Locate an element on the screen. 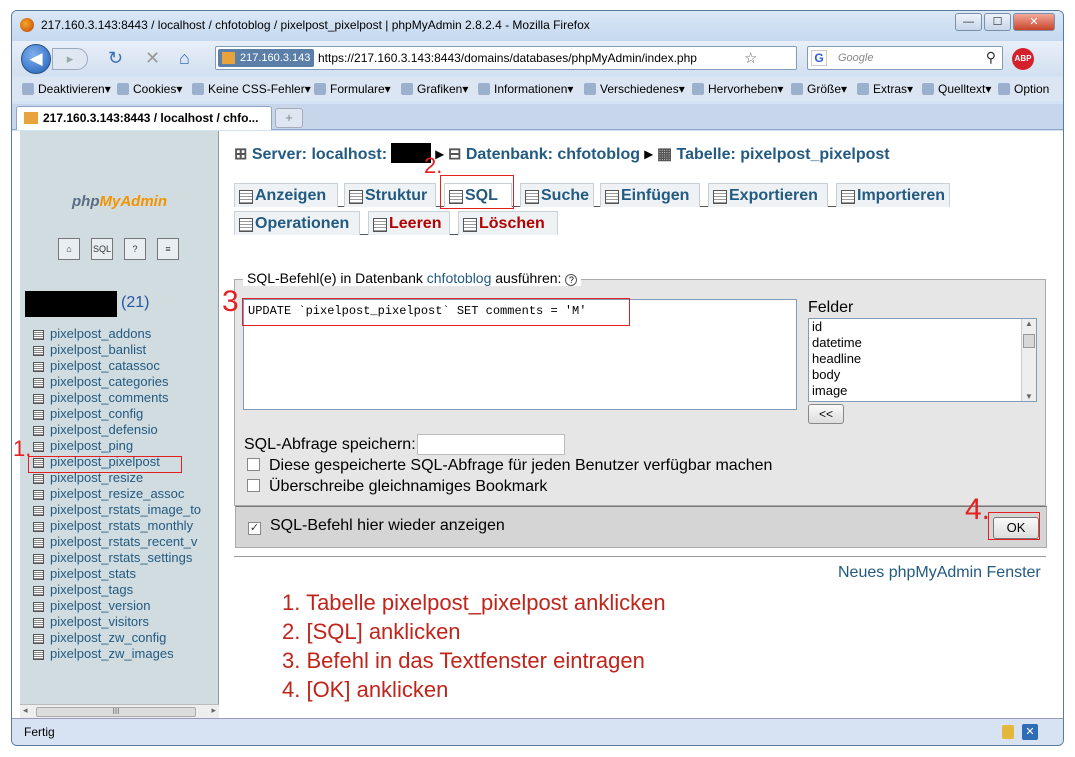 The width and height of the screenshot is (1075, 757). scroll-thumb: III is located at coordinates (116, 712).